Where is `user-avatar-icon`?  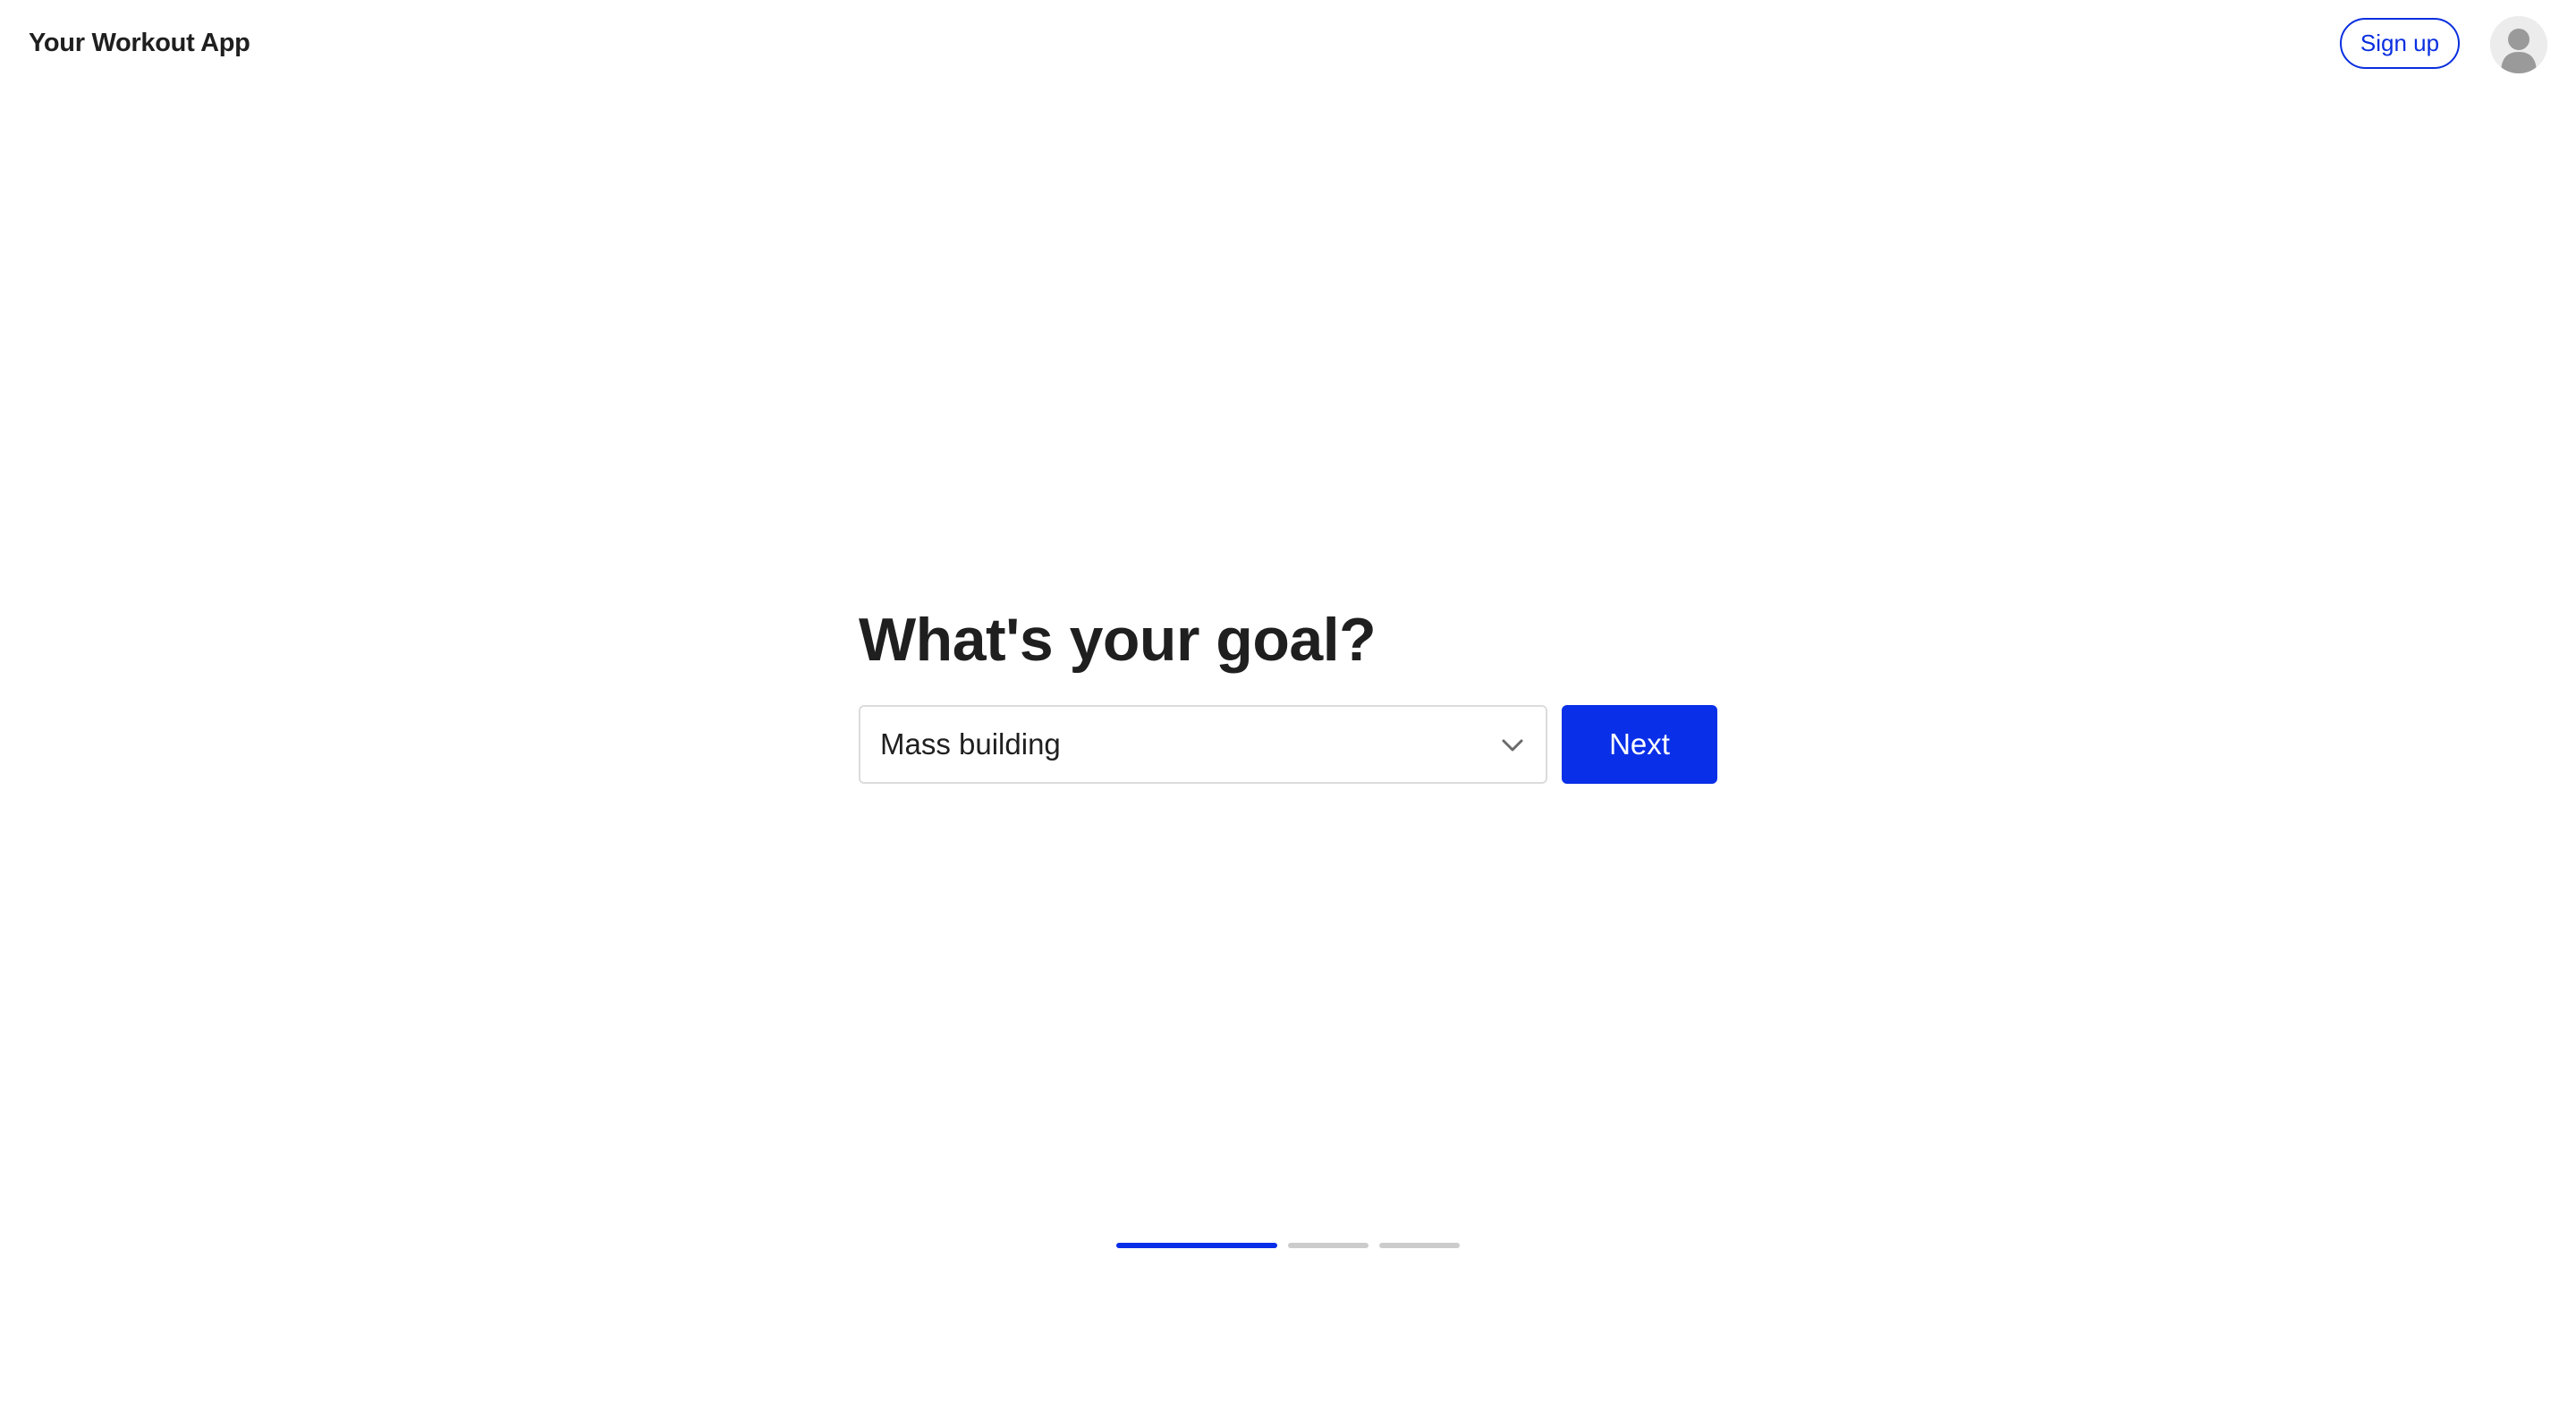 user-avatar-icon is located at coordinates (2518, 44).